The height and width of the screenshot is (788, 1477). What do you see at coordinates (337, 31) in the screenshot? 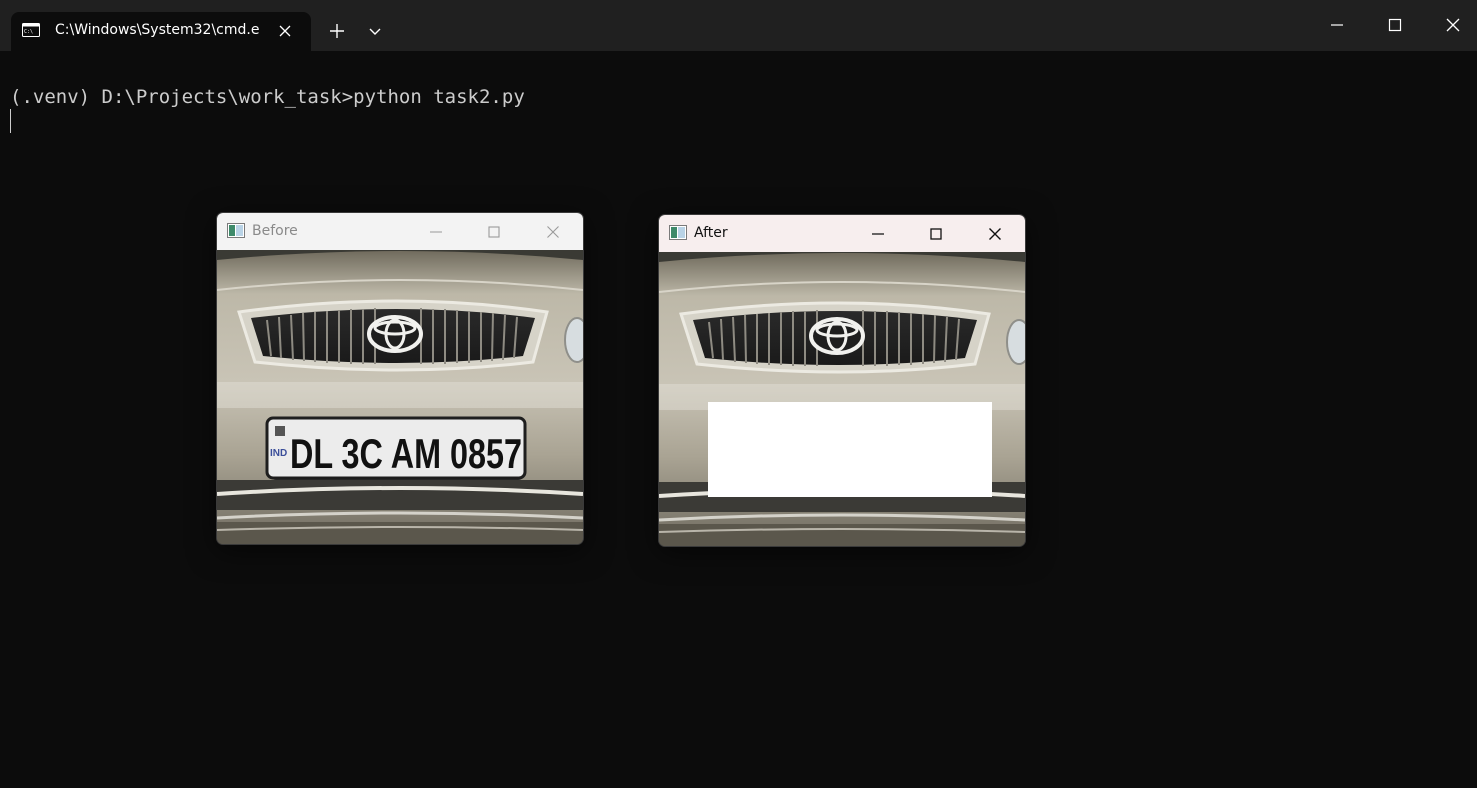
I see `plus-icon` at bounding box center [337, 31].